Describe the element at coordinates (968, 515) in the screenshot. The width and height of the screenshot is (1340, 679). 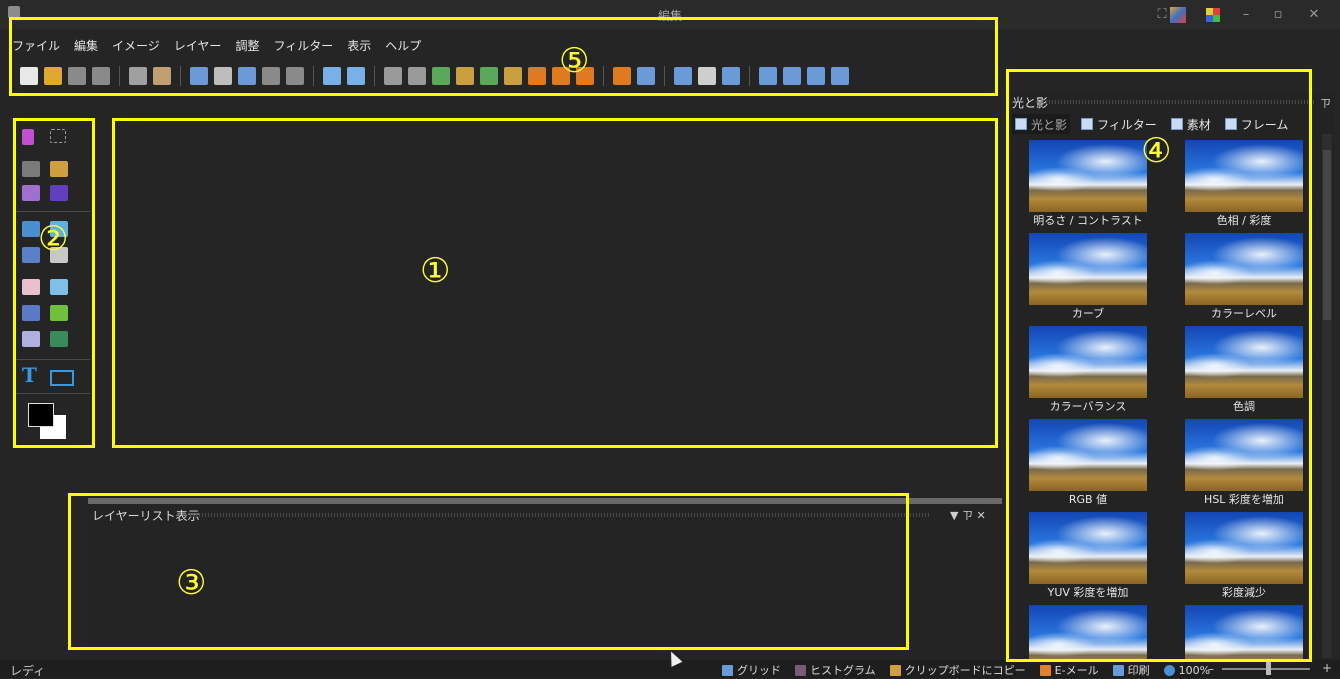
I see `layers-panel-controls: ▼ ㄗ ✕` at that location.